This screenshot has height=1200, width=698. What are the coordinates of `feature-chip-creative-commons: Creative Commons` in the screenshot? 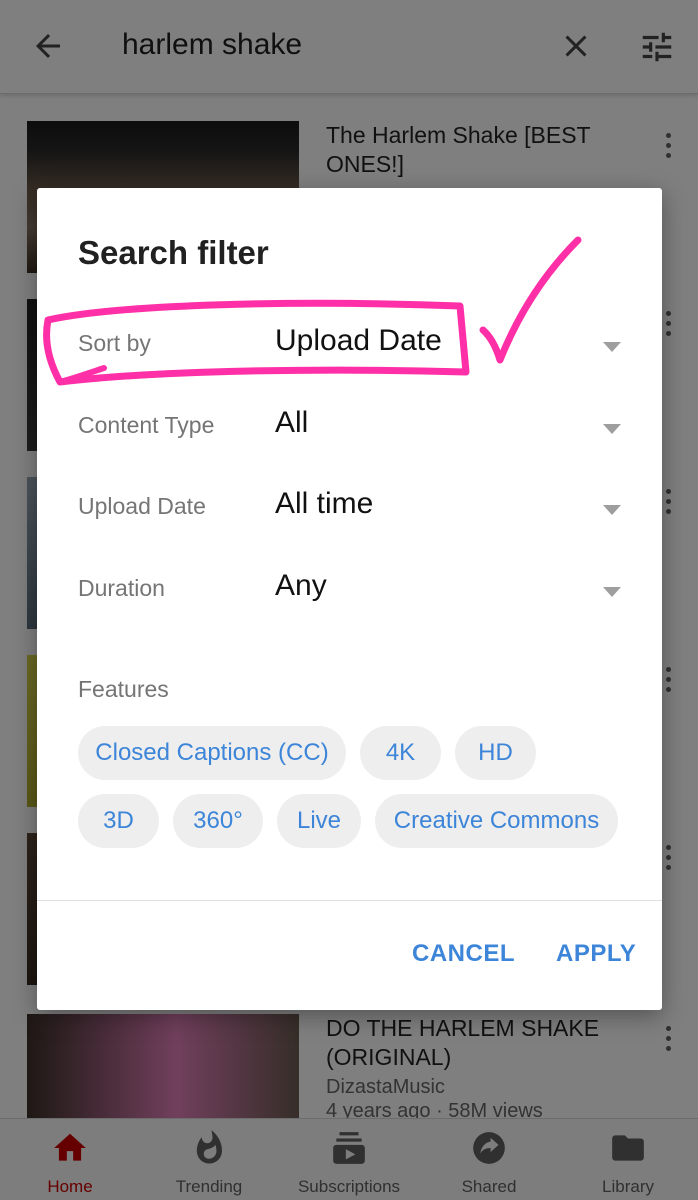 It's located at (496, 821).